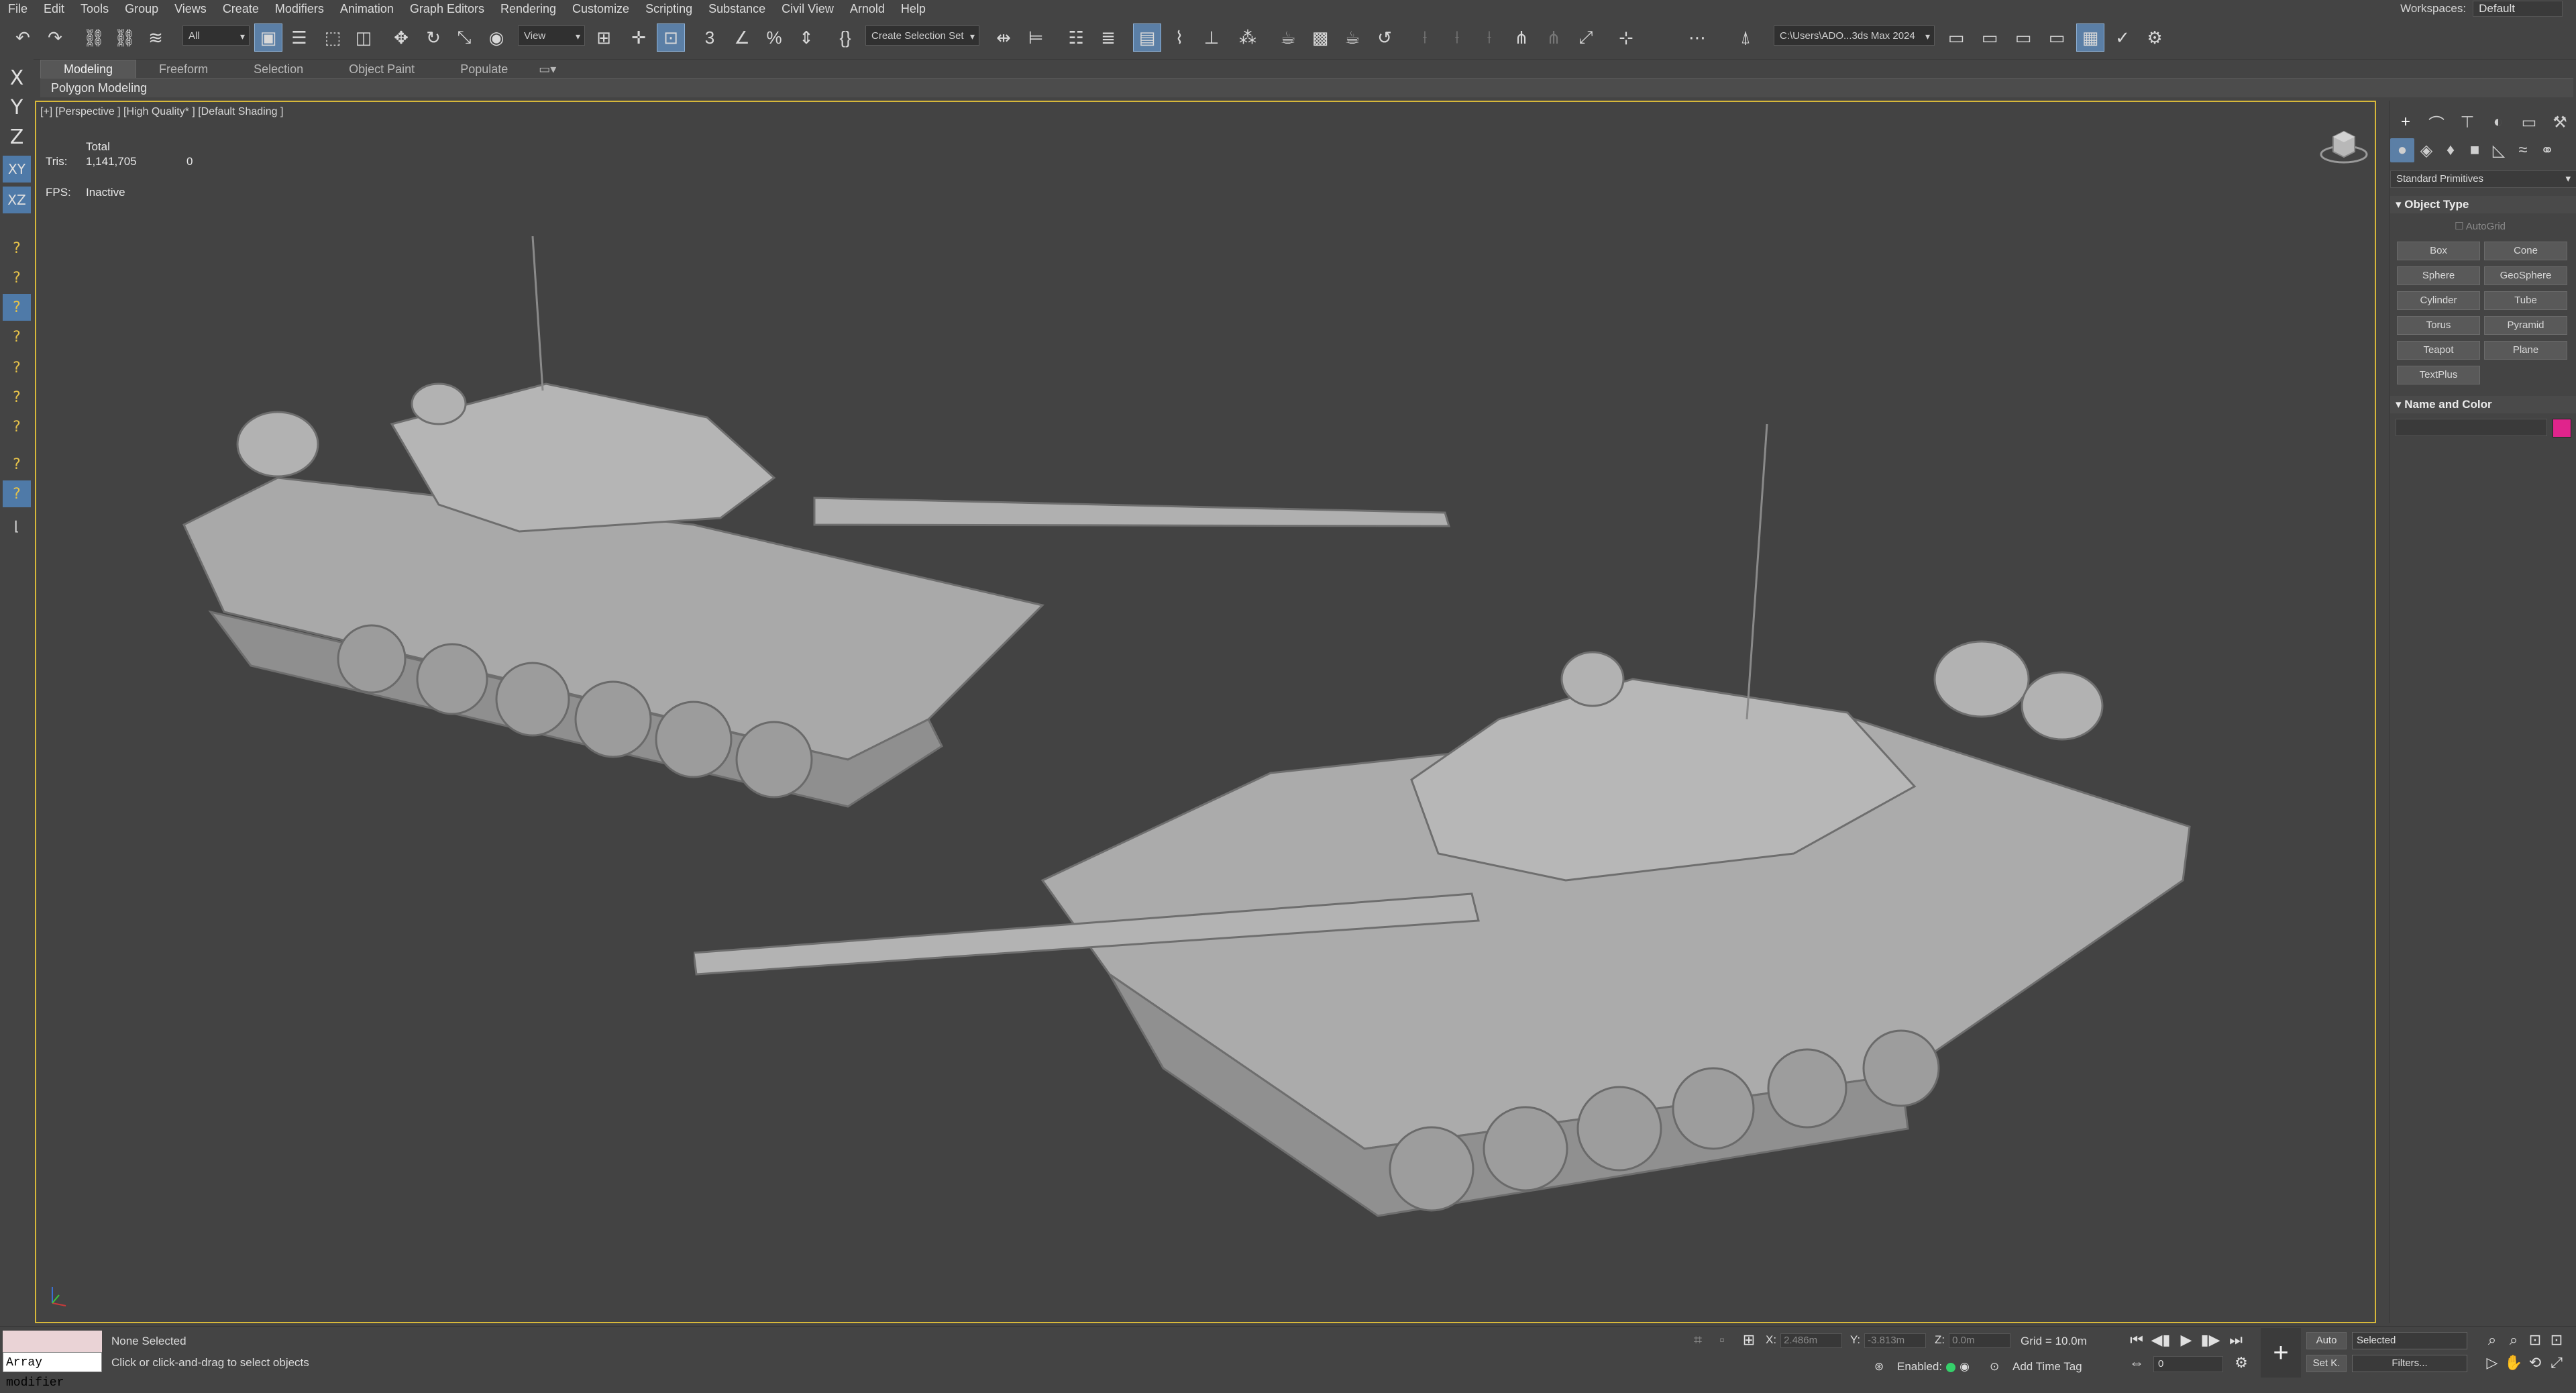  I want to click on z-coord-field: 0.0m, so click(1980, 1340).